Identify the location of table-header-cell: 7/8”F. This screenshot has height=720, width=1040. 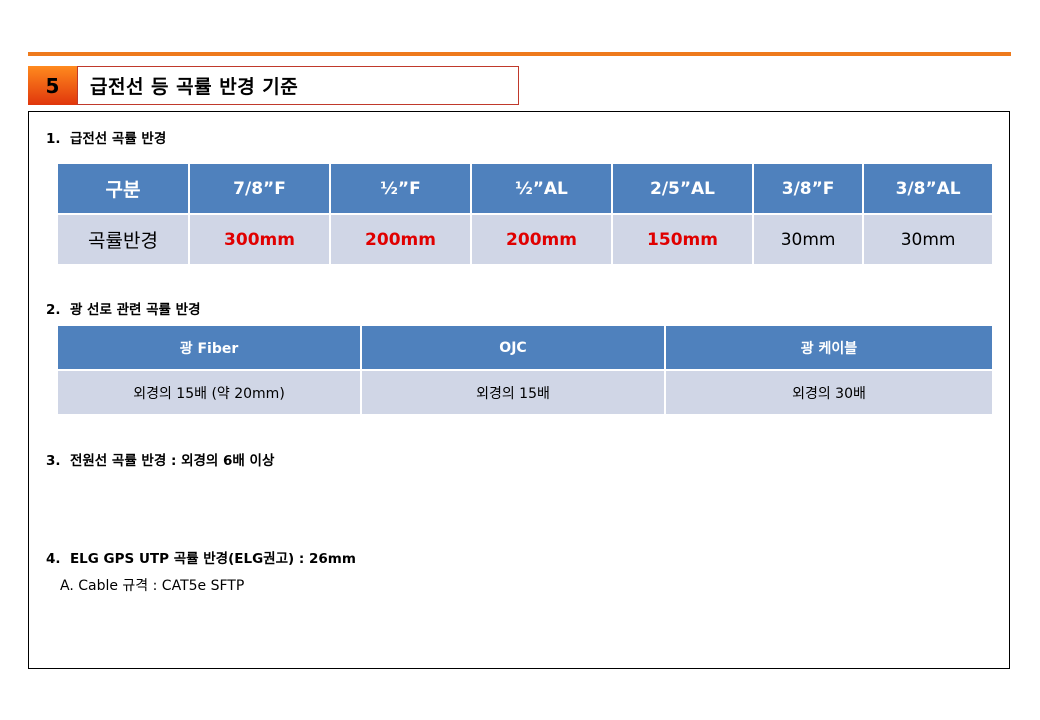
(259, 188).